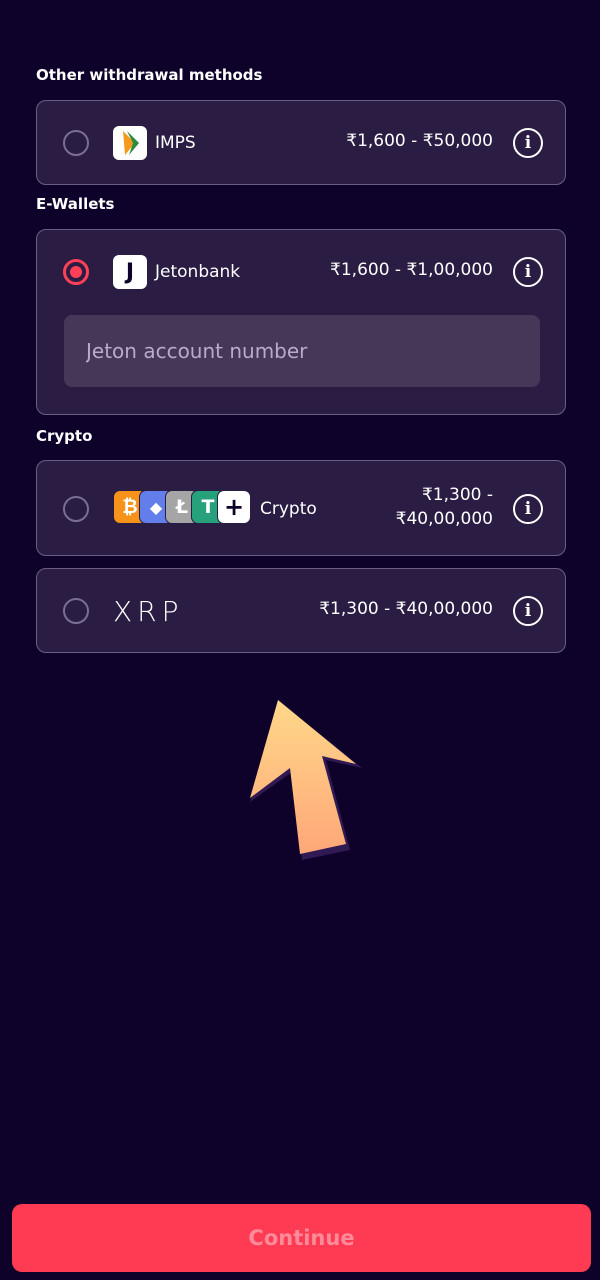  What do you see at coordinates (306, 780) in the screenshot?
I see `pointer-arrow-icon` at bounding box center [306, 780].